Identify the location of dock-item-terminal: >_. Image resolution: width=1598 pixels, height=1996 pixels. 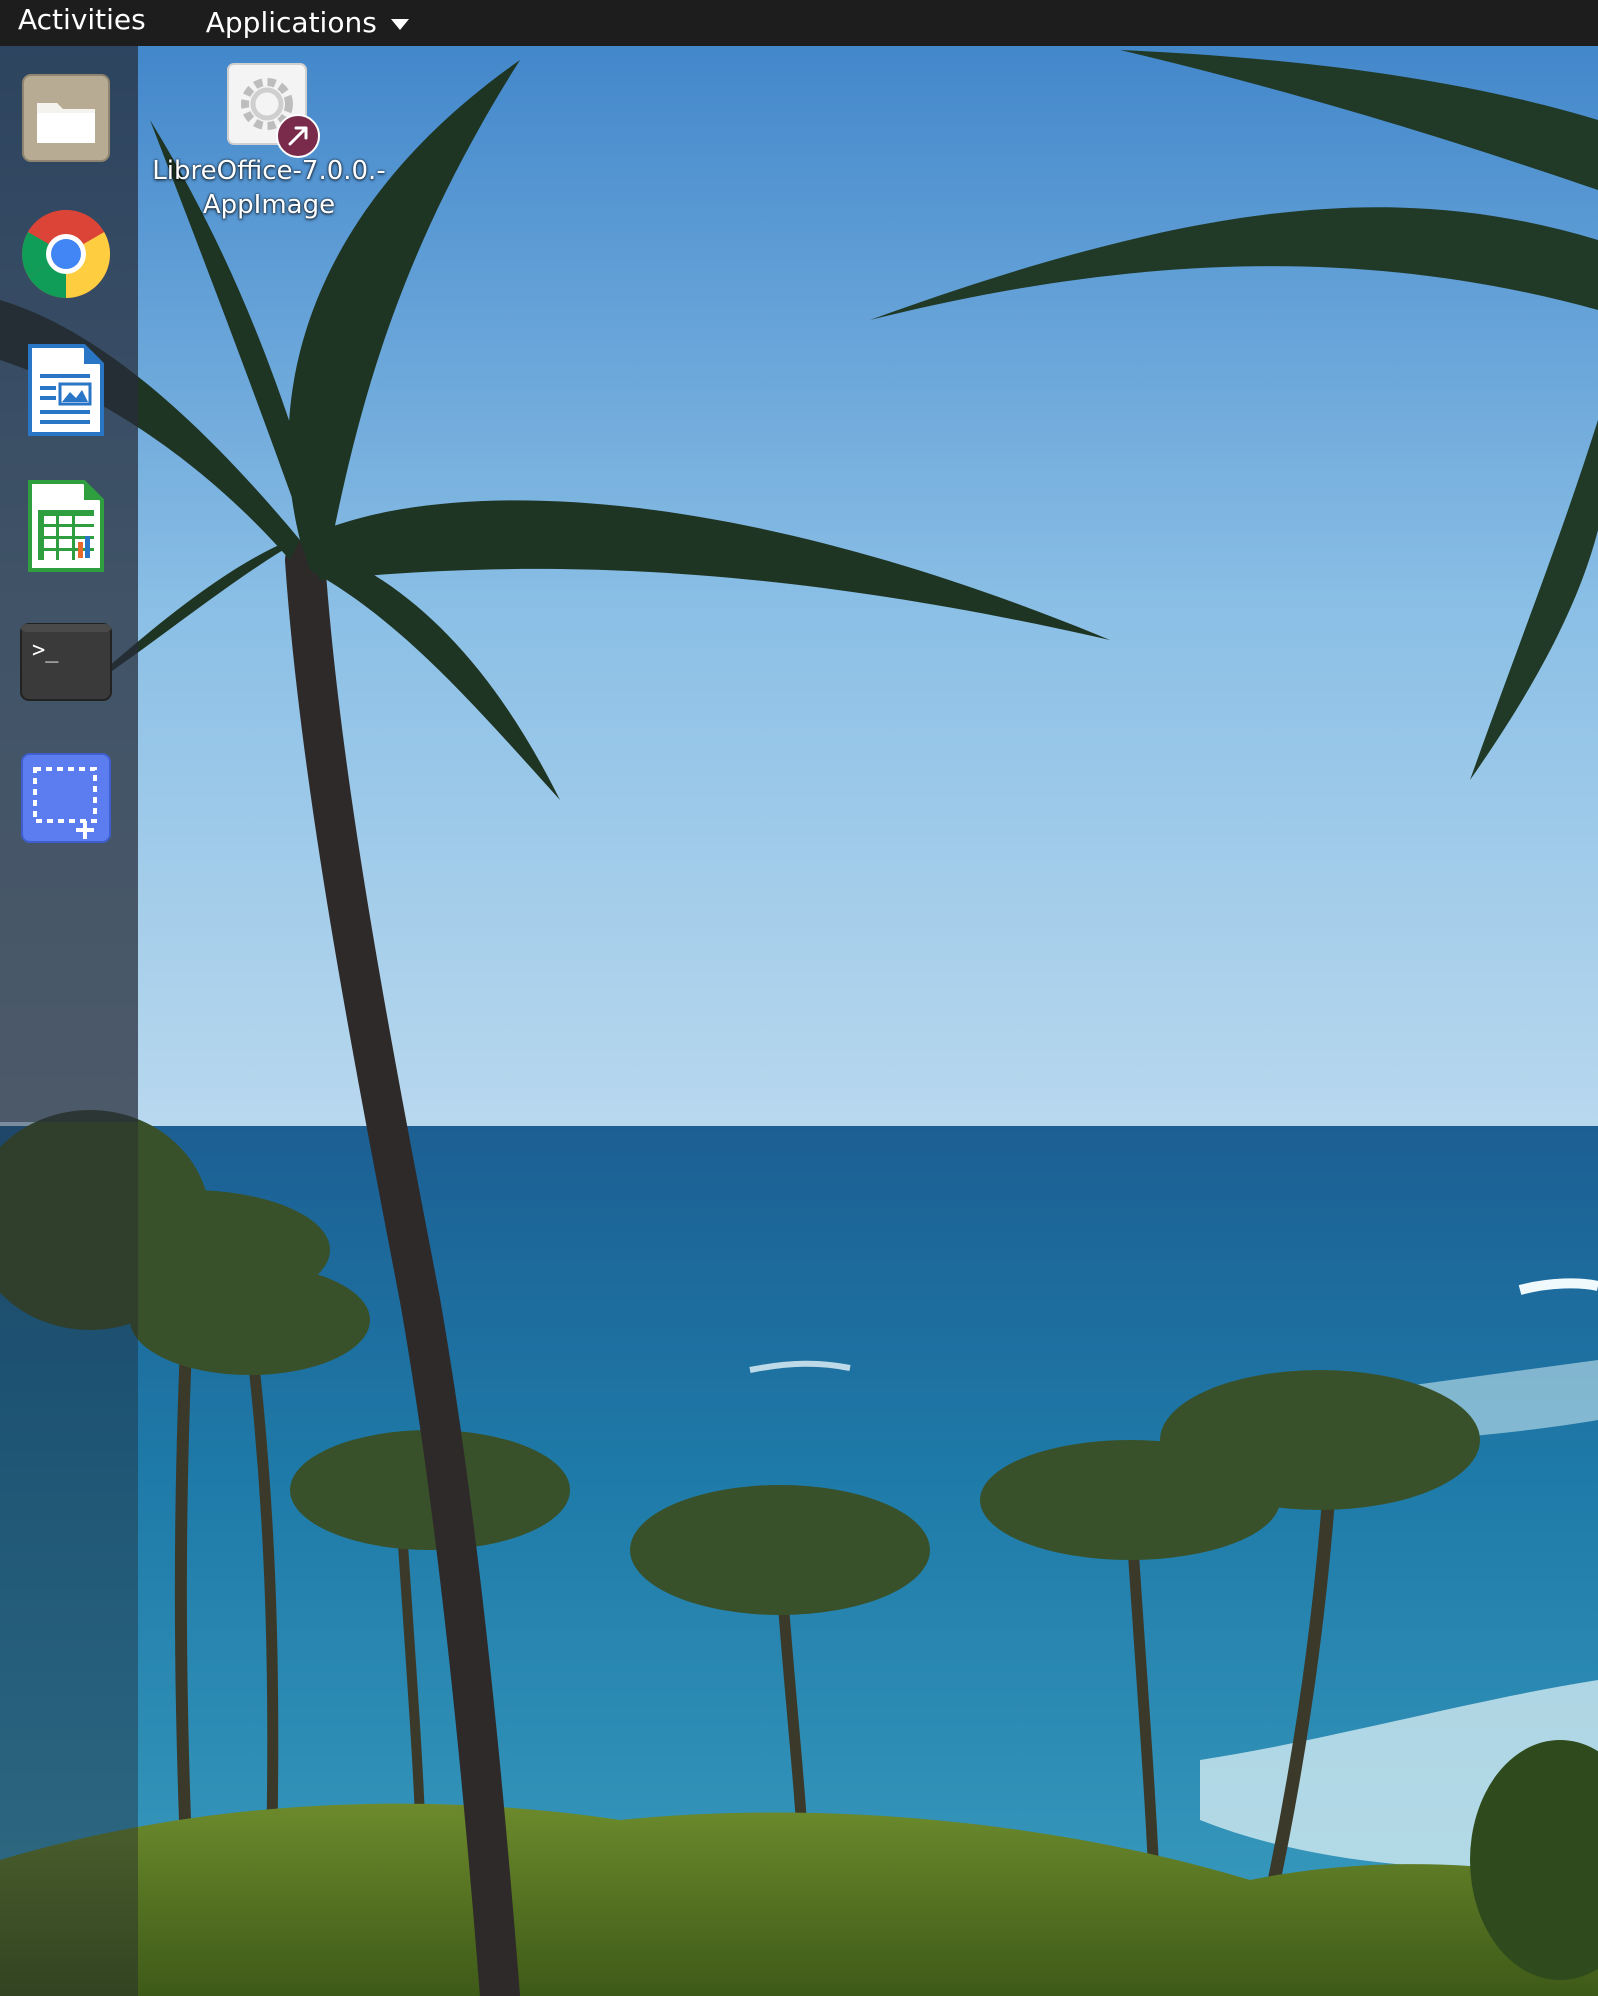
(66, 662).